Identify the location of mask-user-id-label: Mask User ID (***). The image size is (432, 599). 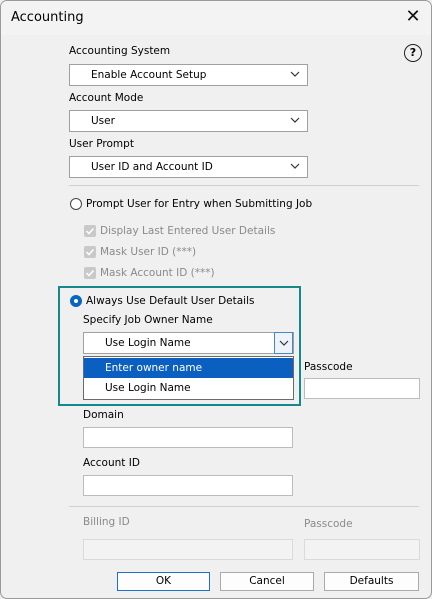
(148, 252).